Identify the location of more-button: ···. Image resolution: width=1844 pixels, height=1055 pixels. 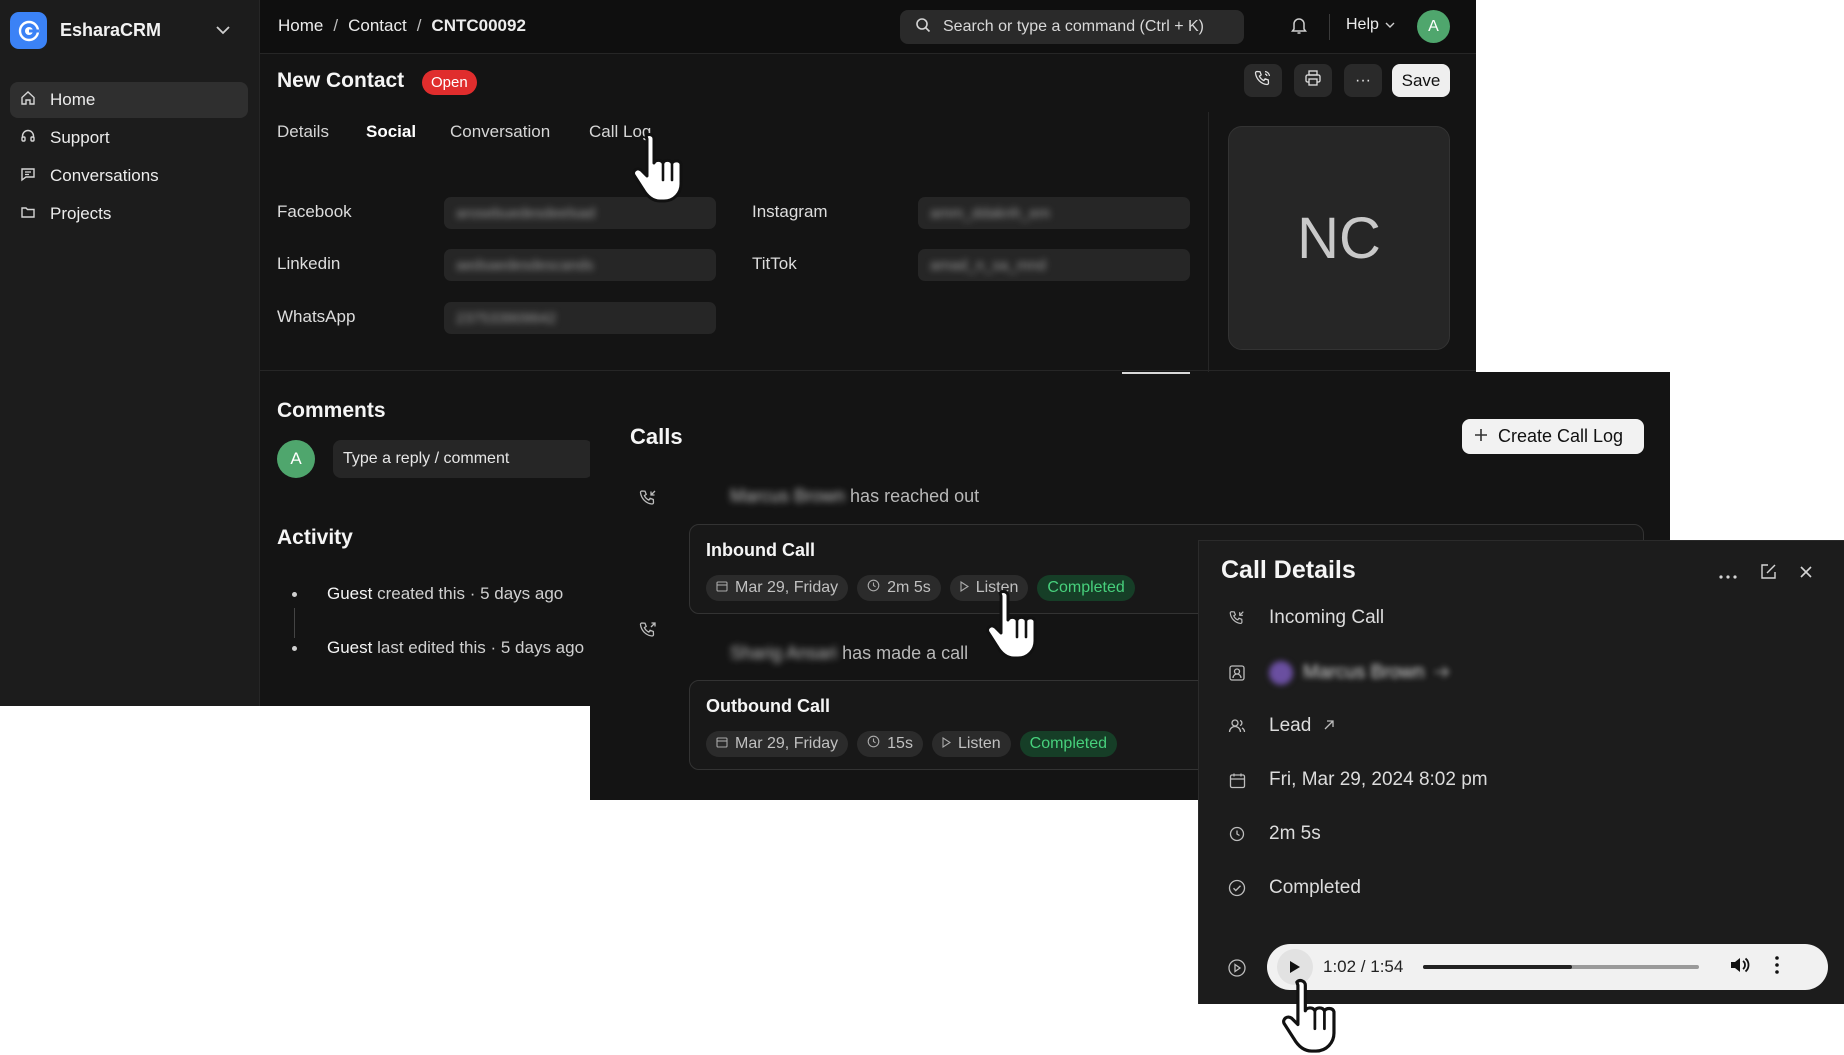
(1363, 80).